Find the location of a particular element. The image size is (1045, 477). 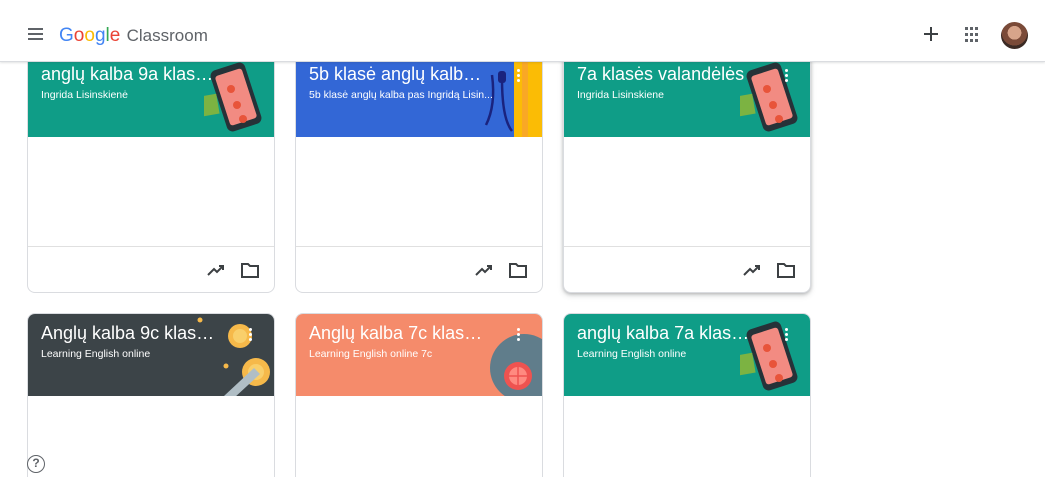

help-icon: ? is located at coordinates (36, 464).